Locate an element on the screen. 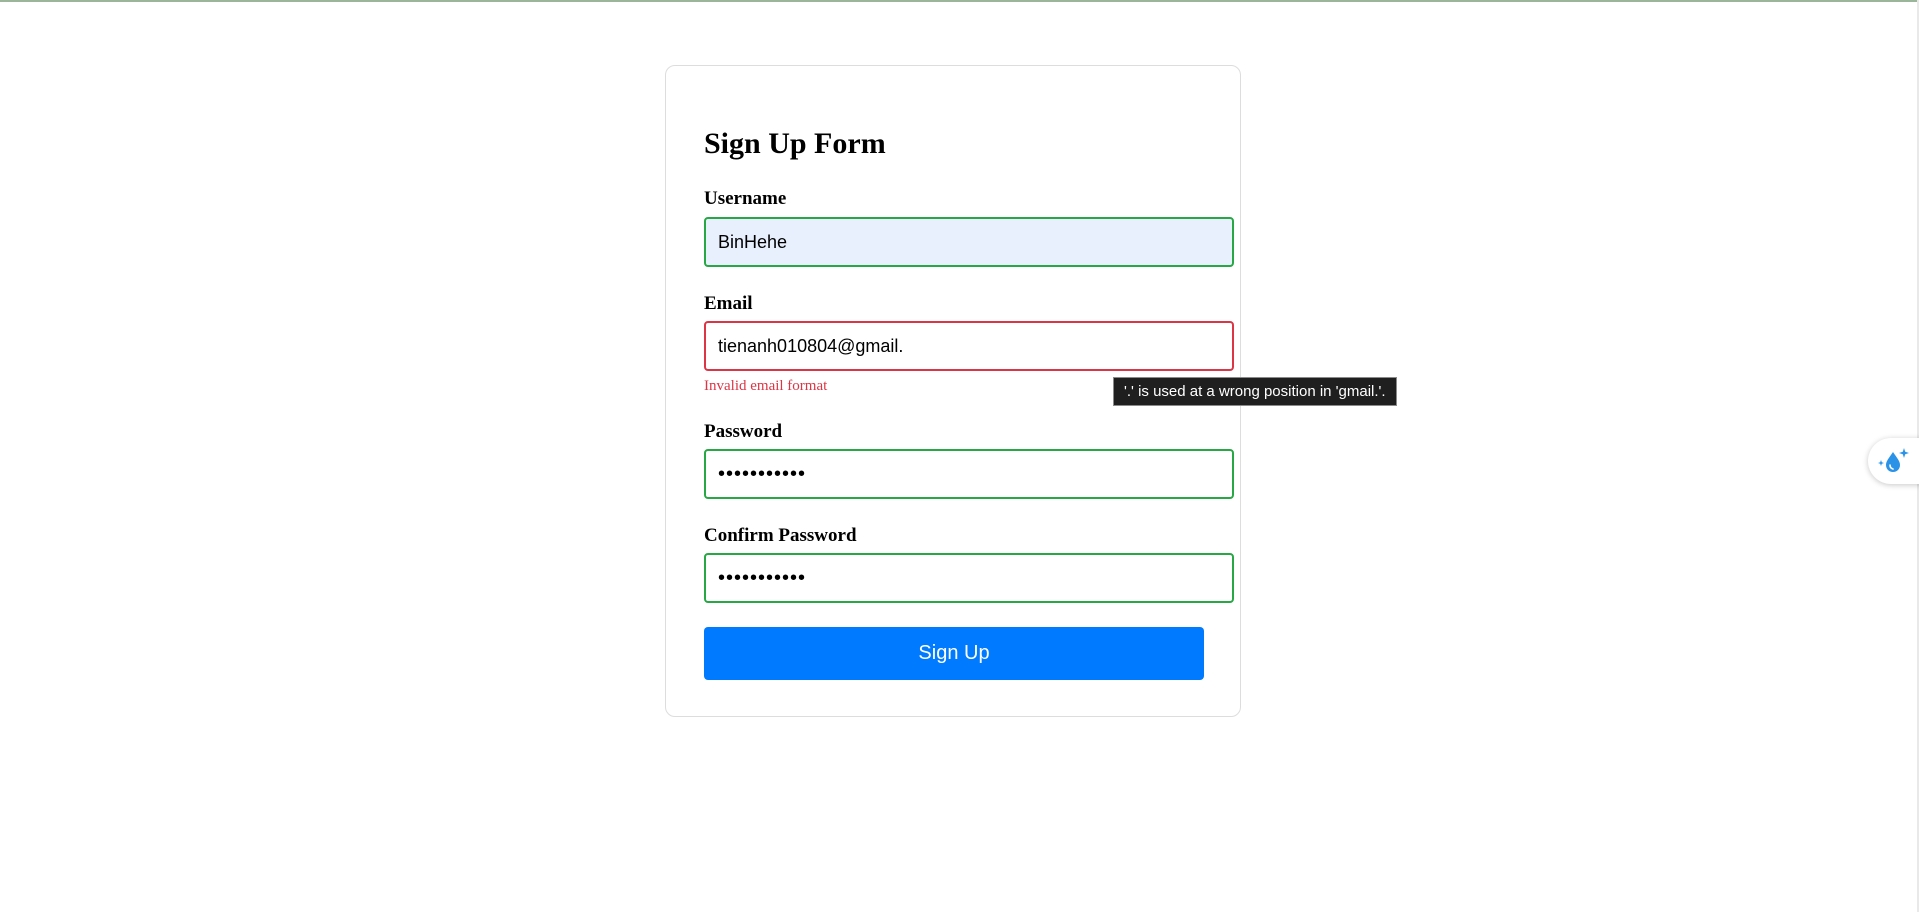 The width and height of the screenshot is (1919, 912). extension-widget is located at coordinates (1893, 461).